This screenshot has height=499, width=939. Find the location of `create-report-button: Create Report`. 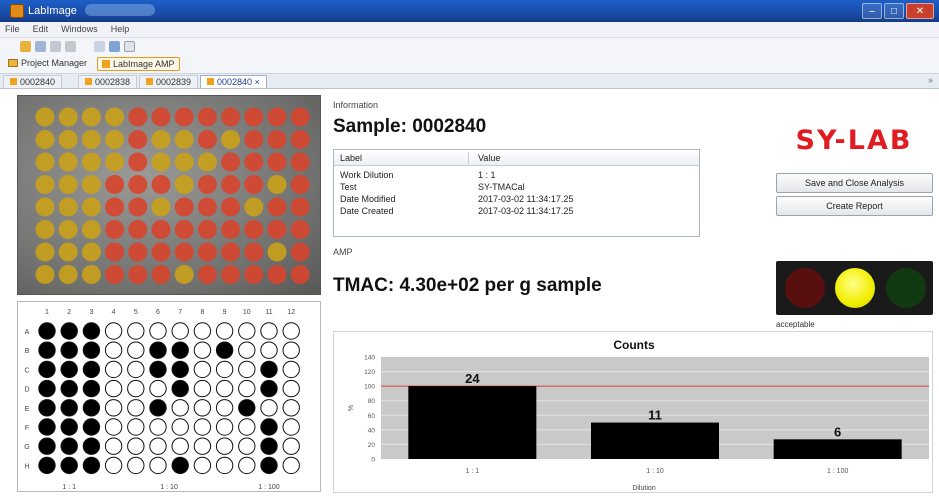

create-report-button: Create Report is located at coordinates (854, 206).